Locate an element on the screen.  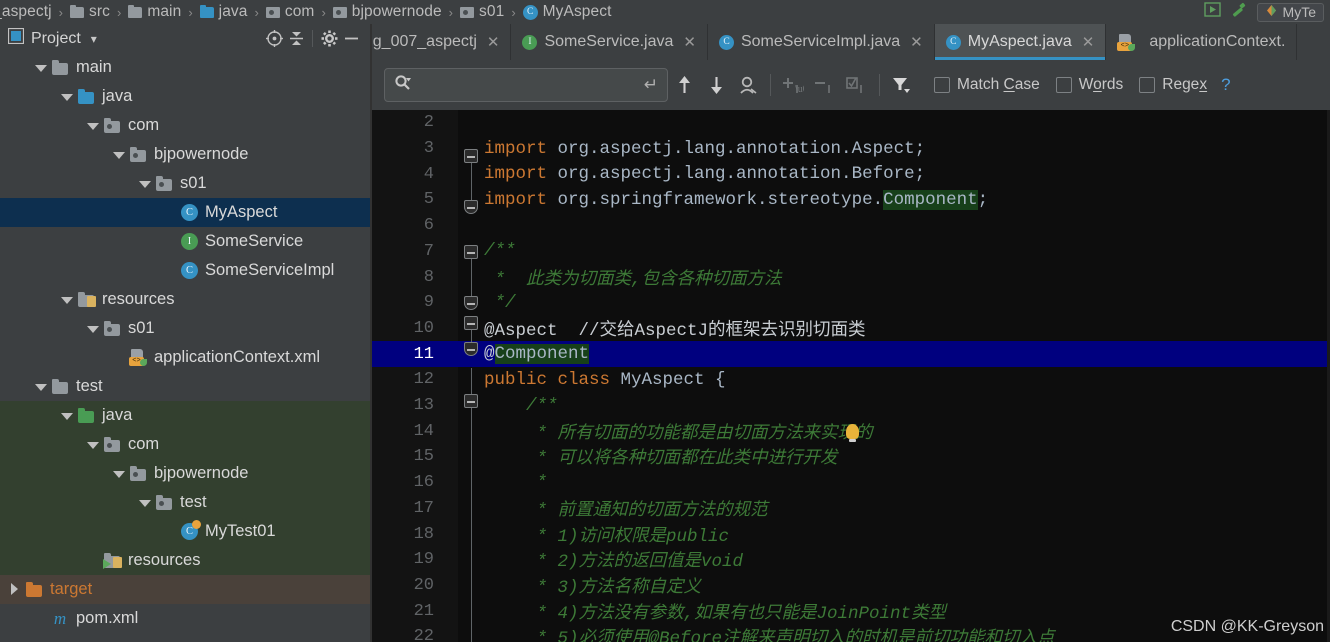
build-hammer-icon is located at coordinates (1239, 12).